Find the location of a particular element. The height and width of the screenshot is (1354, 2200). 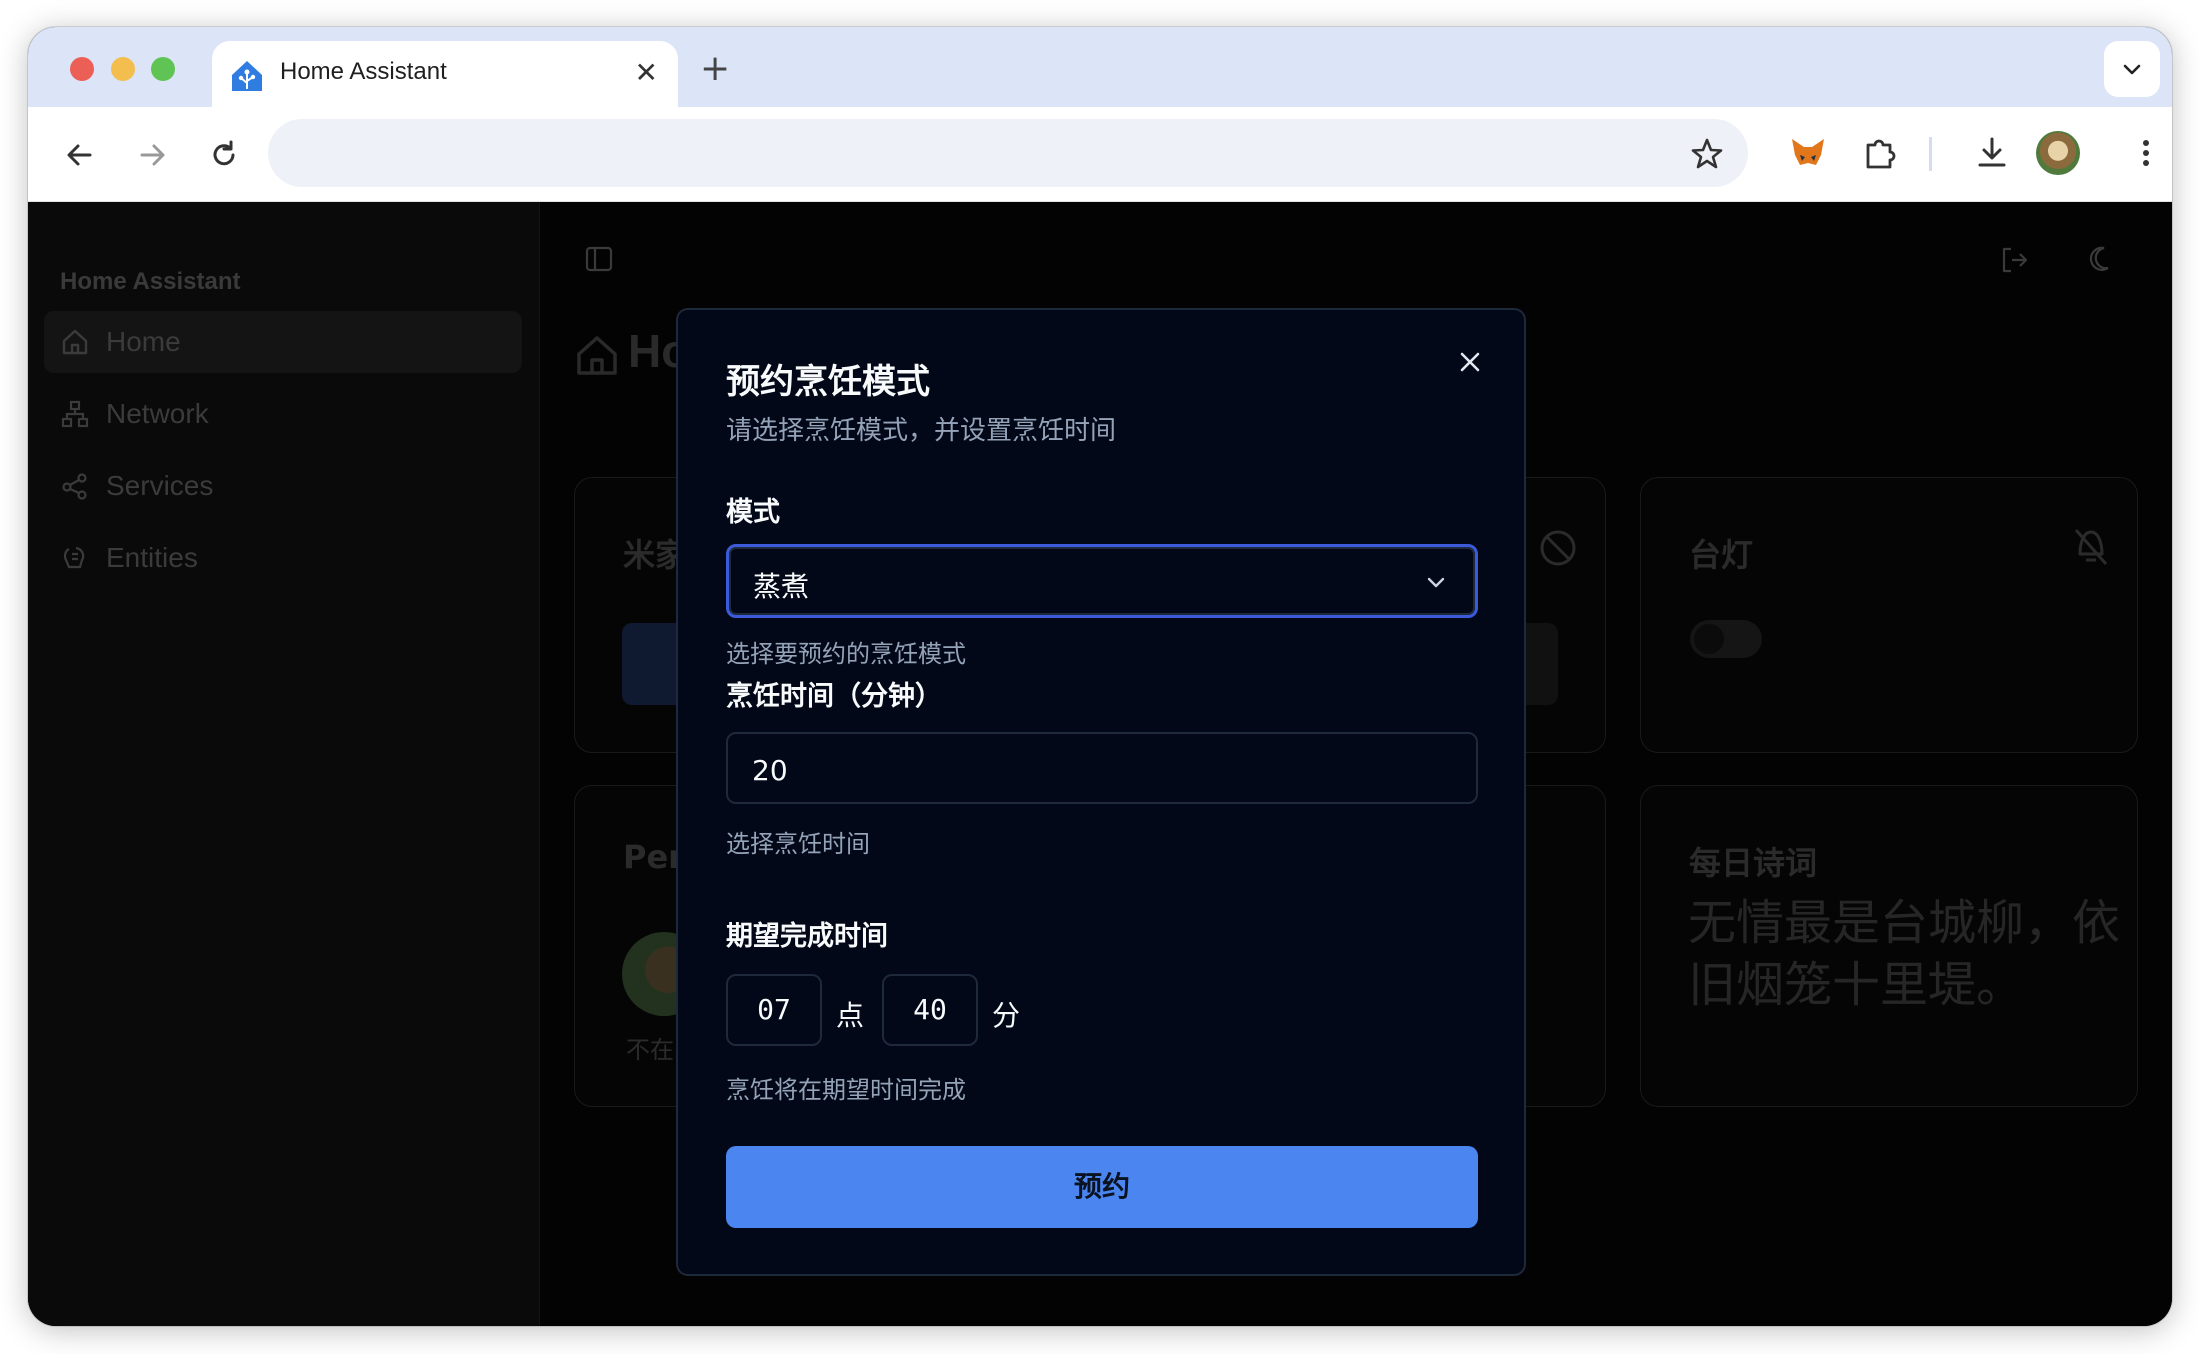

lamp-card: 台灯 is located at coordinates (1889, 615).